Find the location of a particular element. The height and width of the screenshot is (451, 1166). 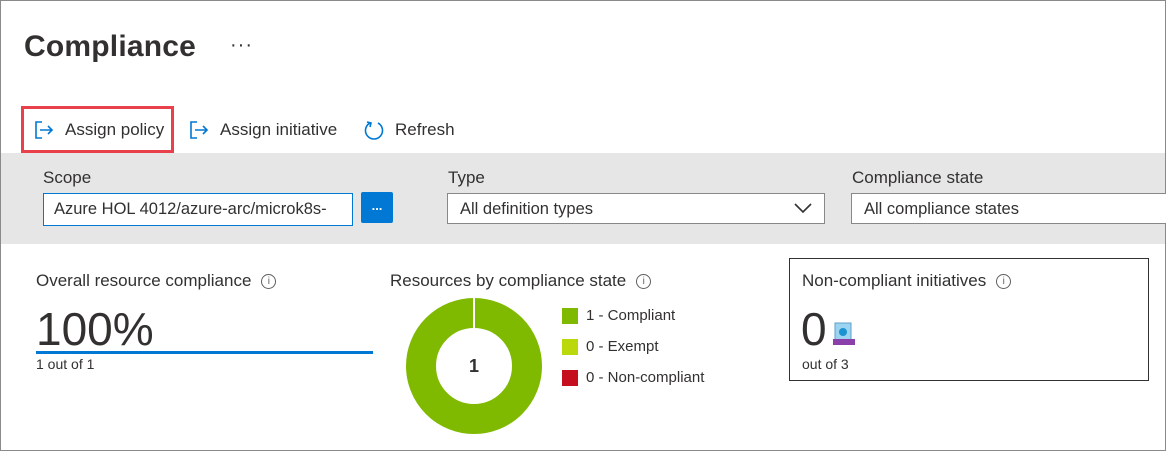

legend-item-non-compliant: 0 - Non-compliant is located at coordinates (633, 377).